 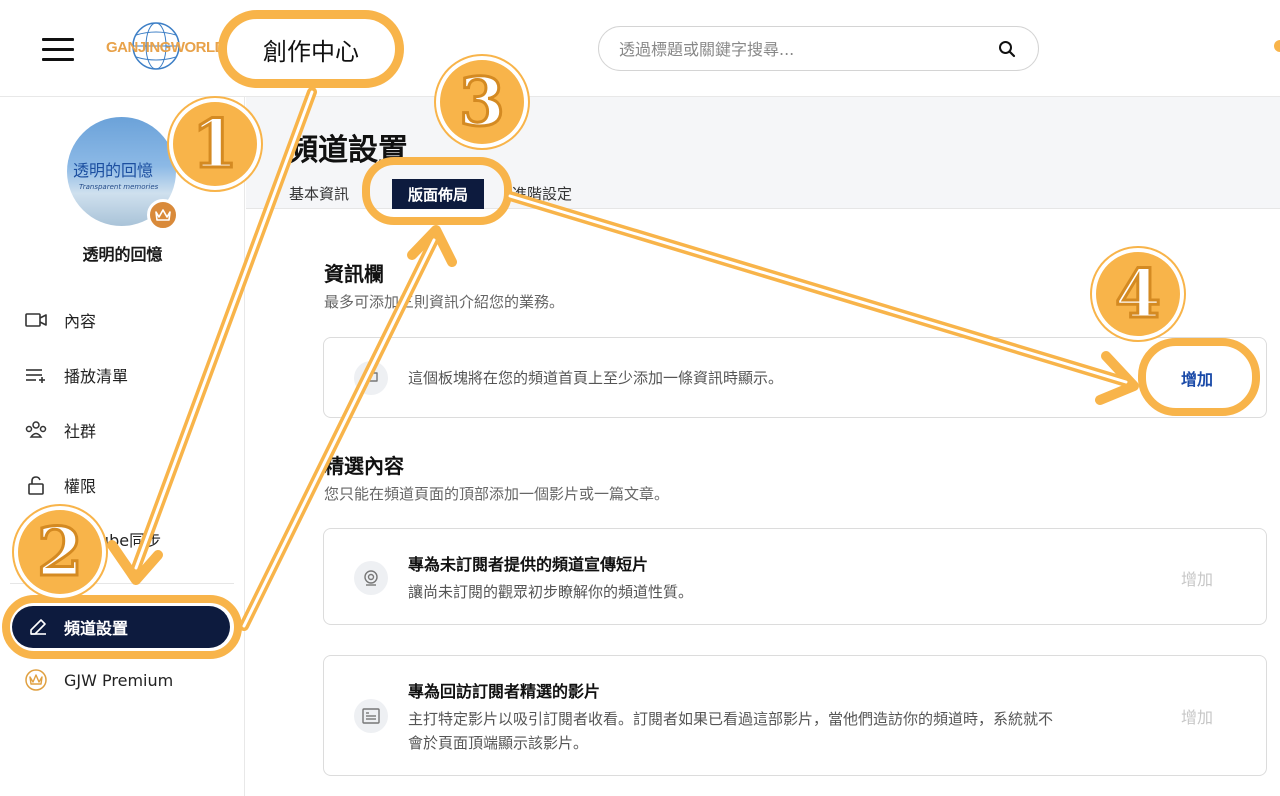 I want to click on pencil-icon, so click(x=38, y=627).